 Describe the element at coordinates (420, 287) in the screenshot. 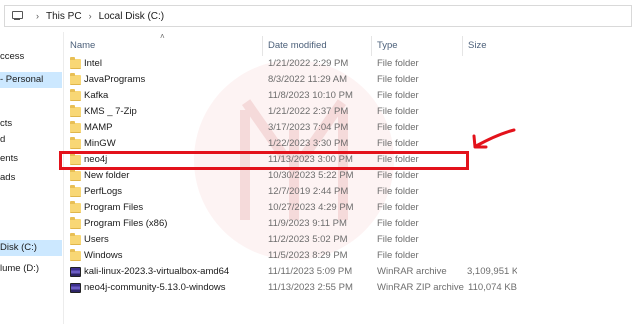

I see `file-type: WinRAR ZIP archive` at that location.